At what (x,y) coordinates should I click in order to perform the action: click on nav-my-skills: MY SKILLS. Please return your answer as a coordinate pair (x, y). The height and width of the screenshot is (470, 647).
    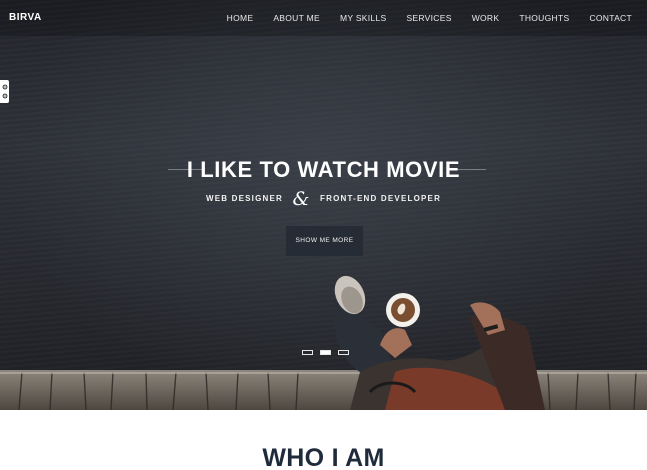
    Looking at the image, I should click on (363, 18).